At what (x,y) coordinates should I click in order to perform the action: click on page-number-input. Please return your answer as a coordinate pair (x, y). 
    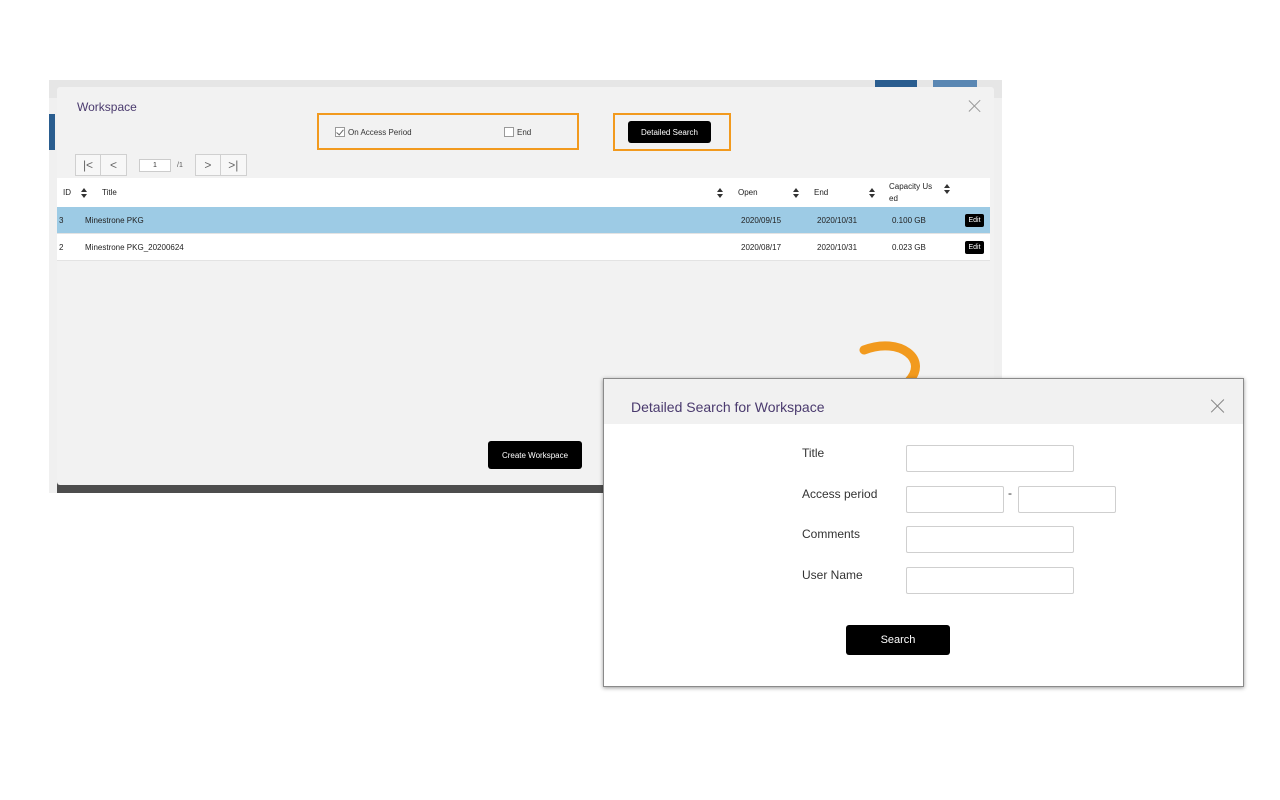
    Looking at the image, I should click on (155, 165).